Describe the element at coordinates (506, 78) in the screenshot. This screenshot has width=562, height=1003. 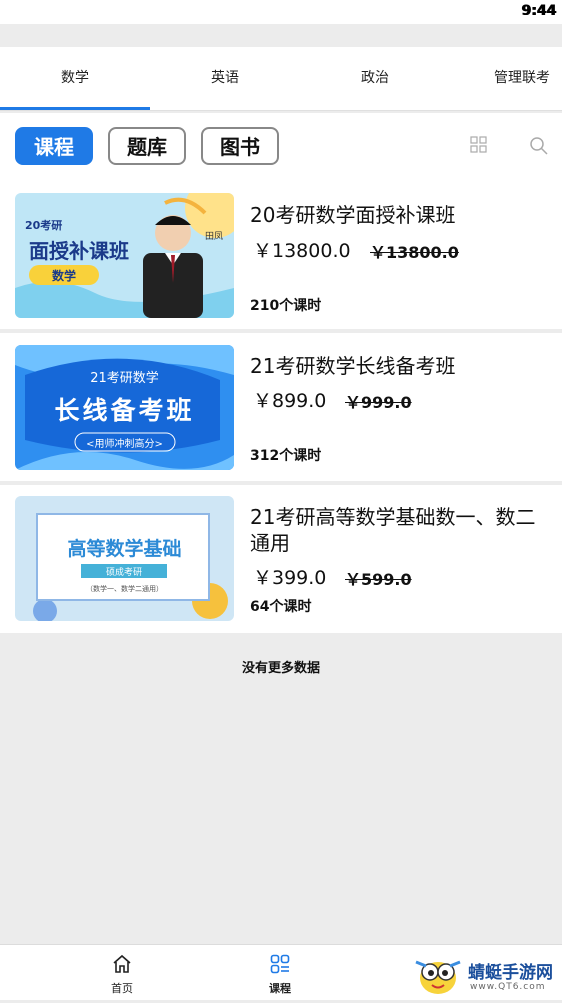
I see `tab-management: 管理联考` at that location.